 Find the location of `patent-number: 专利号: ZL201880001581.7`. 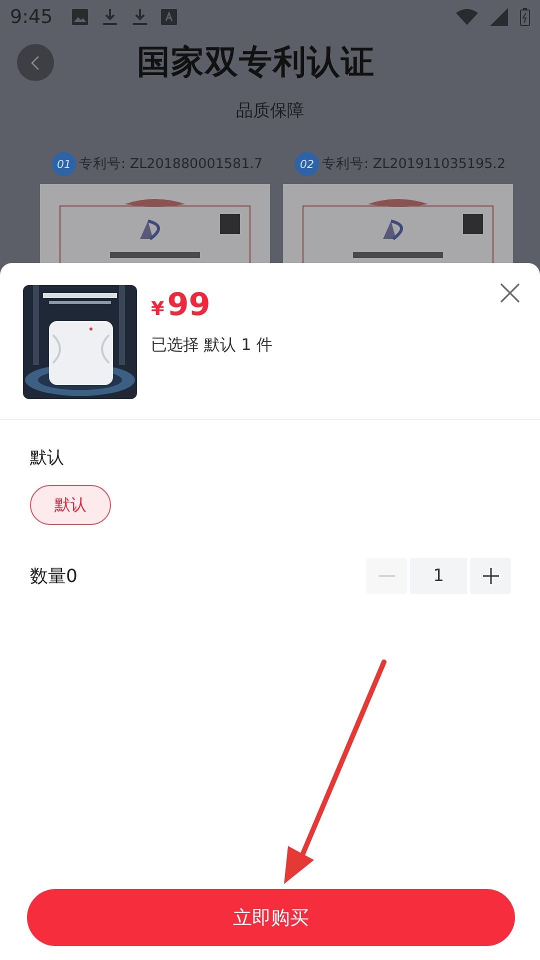

patent-number: 专利号: ZL201880001581.7 is located at coordinates (171, 164).